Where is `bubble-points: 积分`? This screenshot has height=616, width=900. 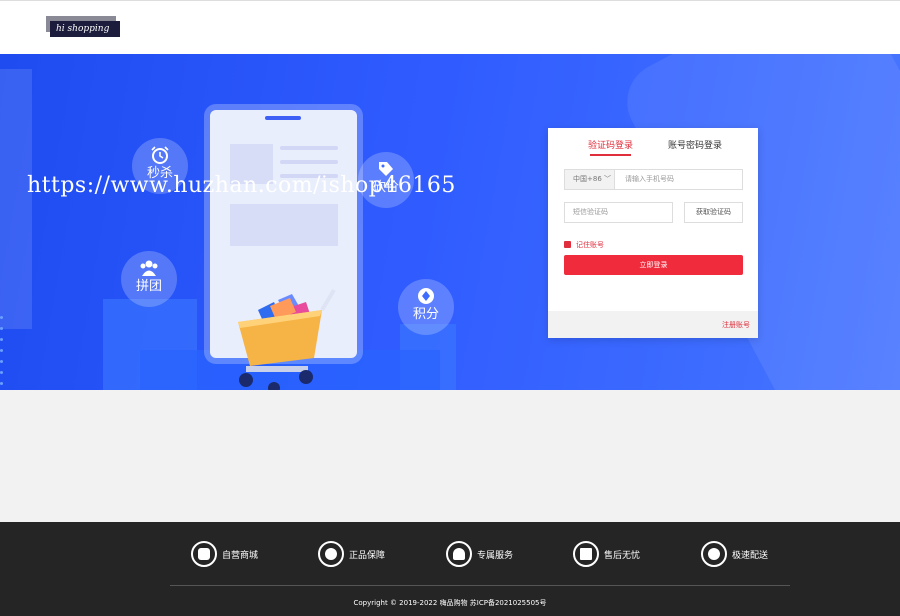 bubble-points: 积分 is located at coordinates (426, 307).